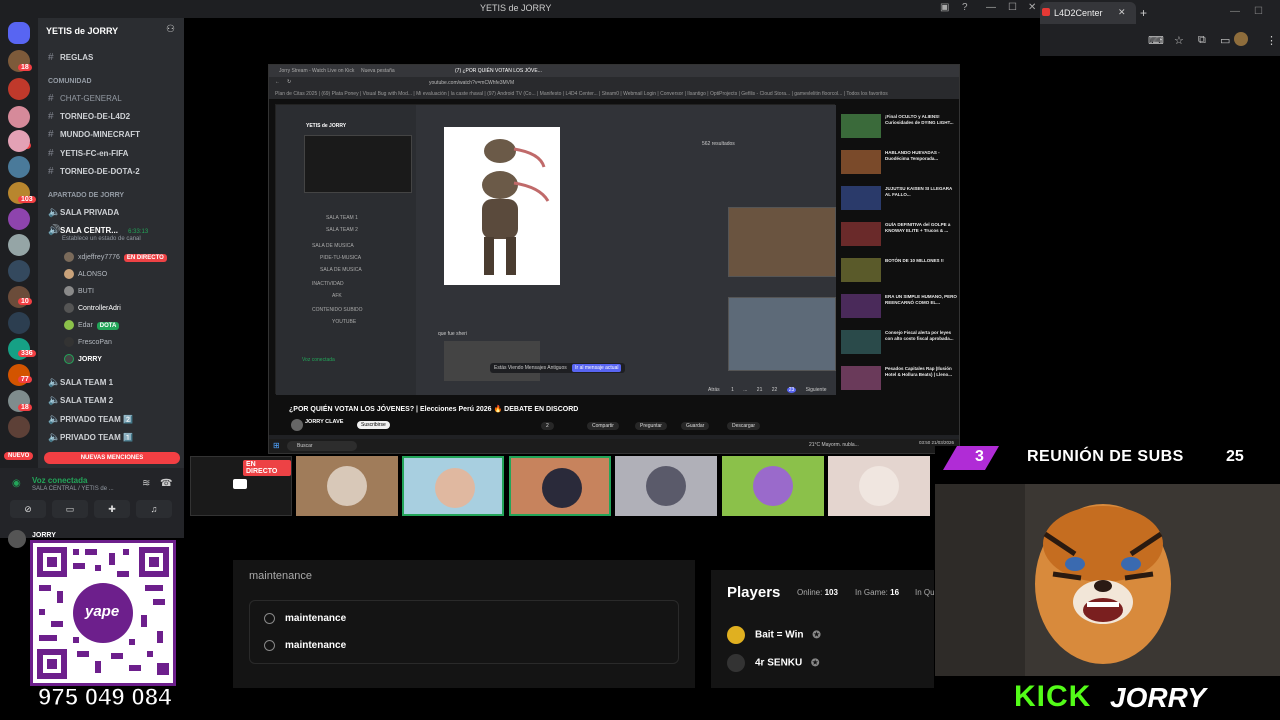  Describe the element at coordinates (1179, 40) in the screenshot. I see `star-icon: ☆` at that location.